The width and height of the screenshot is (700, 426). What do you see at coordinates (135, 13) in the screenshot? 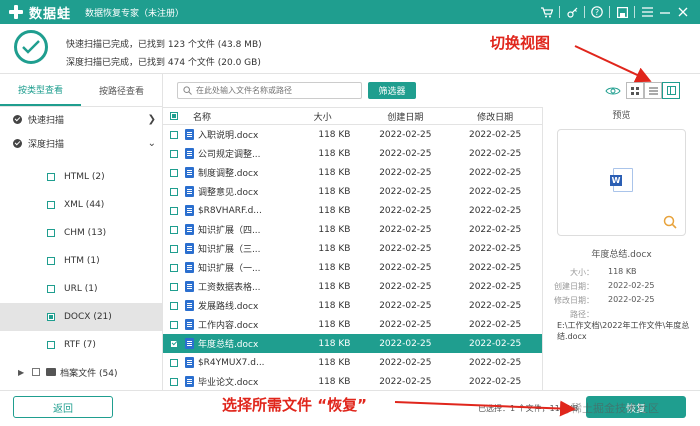
I see `app-title: 数据恢复专家（未注册）` at bounding box center [135, 13].